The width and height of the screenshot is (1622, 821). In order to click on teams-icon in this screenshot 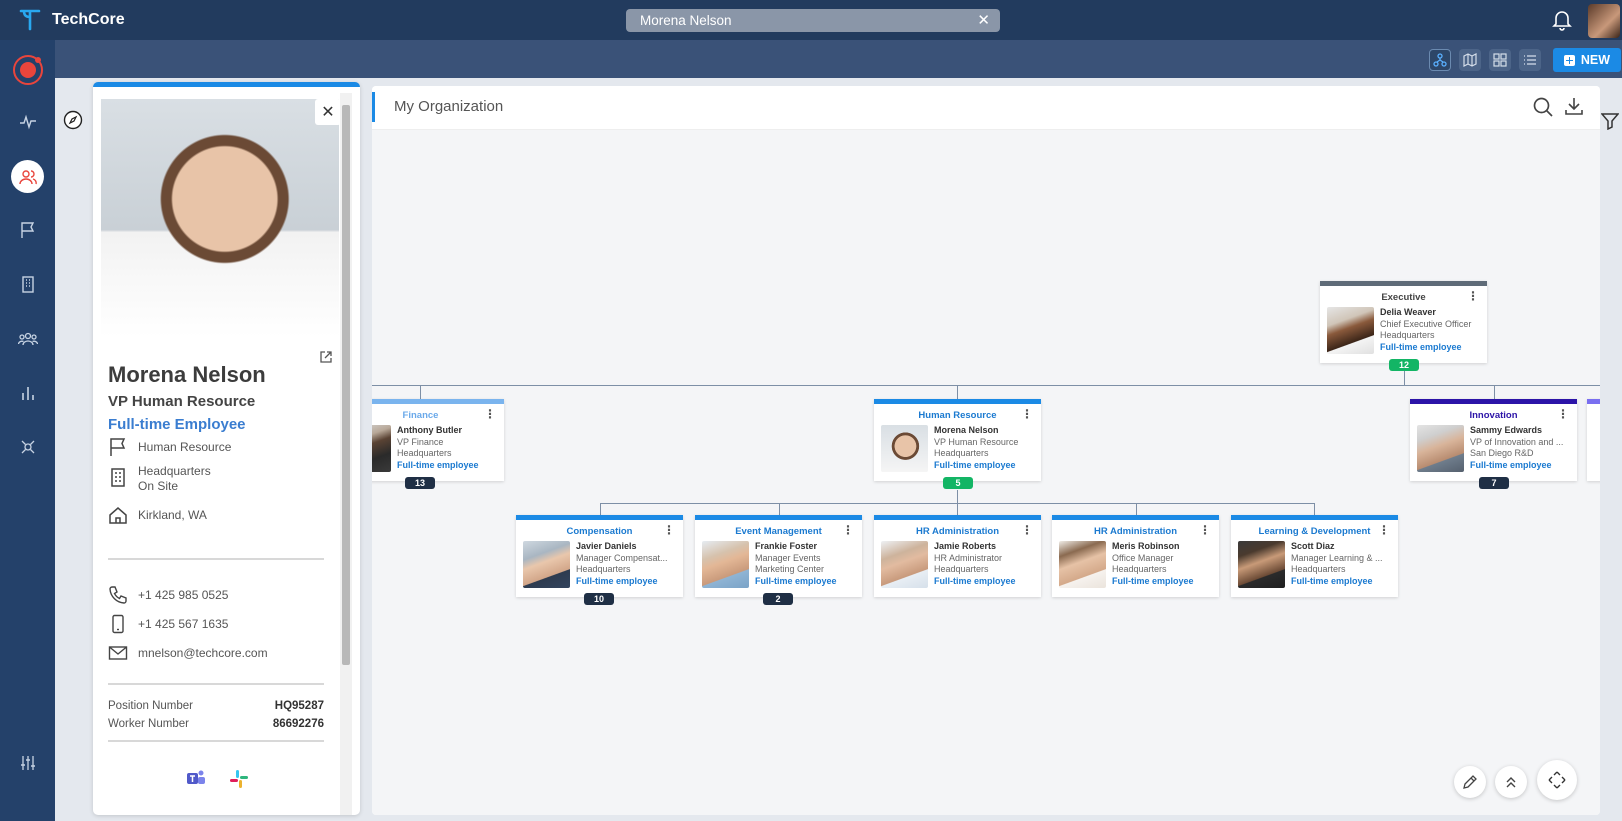, I will do `click(196, 778)`.